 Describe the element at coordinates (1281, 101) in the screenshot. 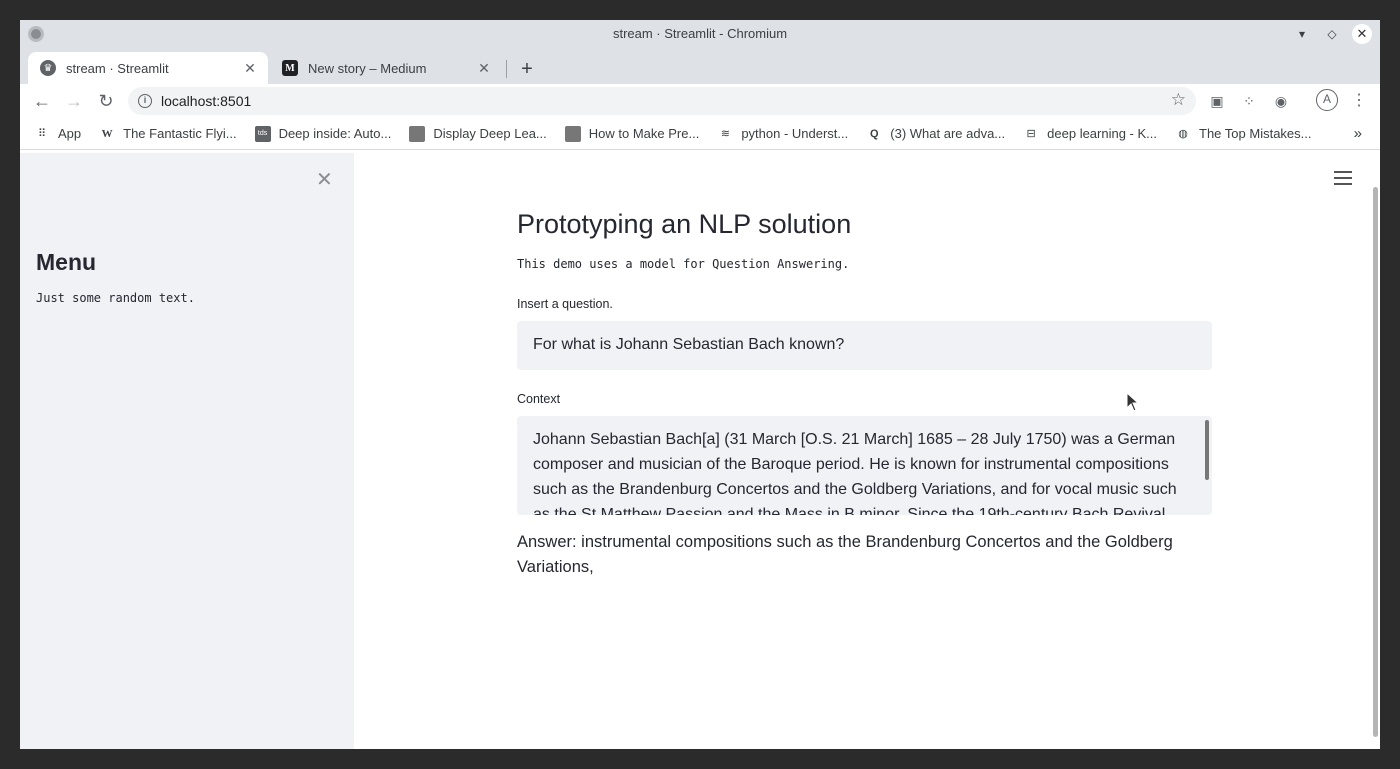

I see `extension-robot-icon: ◉` at that location.